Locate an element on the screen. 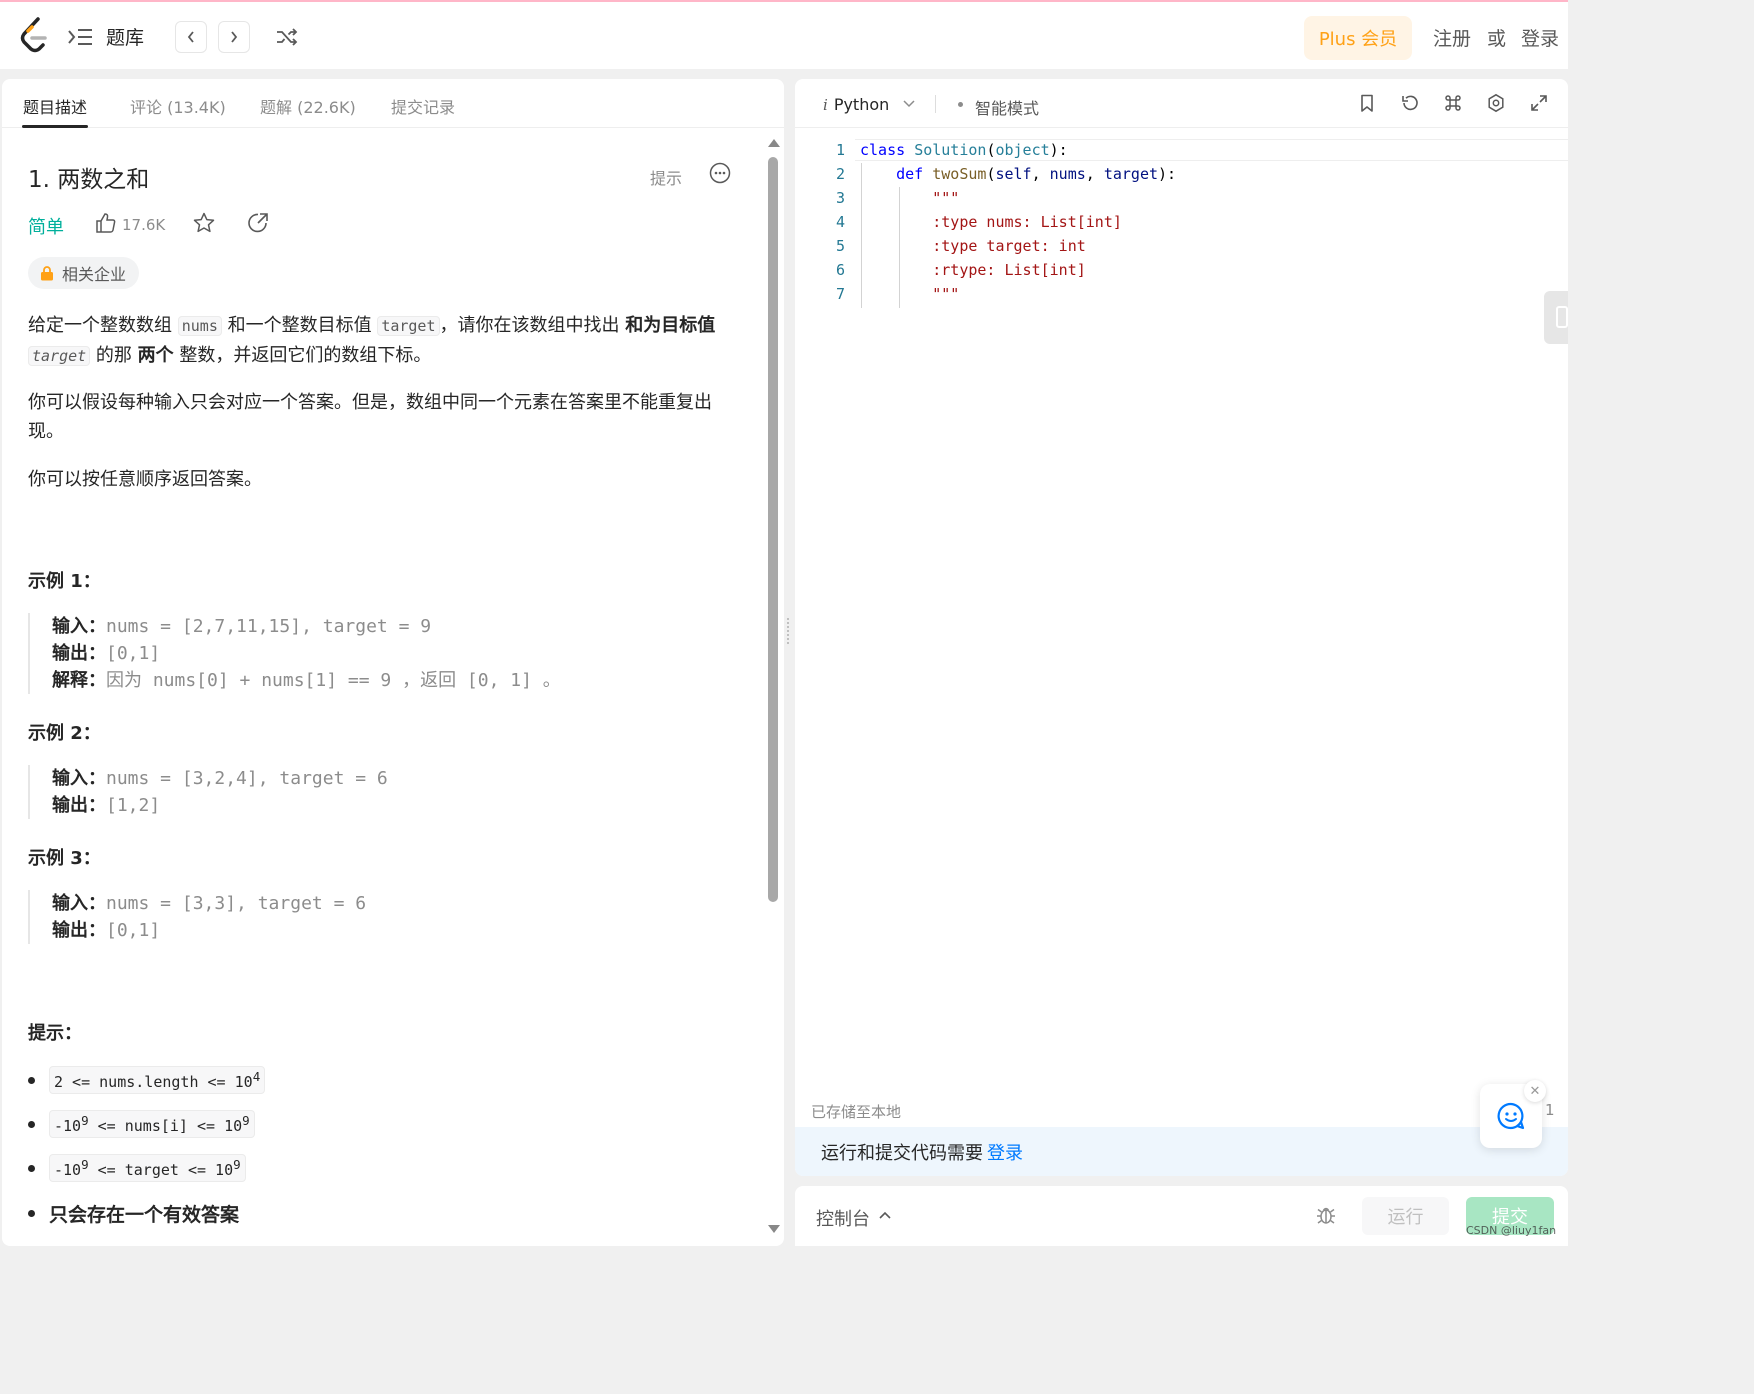 This screenshot has width=1754, height=1394. scrollbar-thumb is located at coordinates (773, 529).